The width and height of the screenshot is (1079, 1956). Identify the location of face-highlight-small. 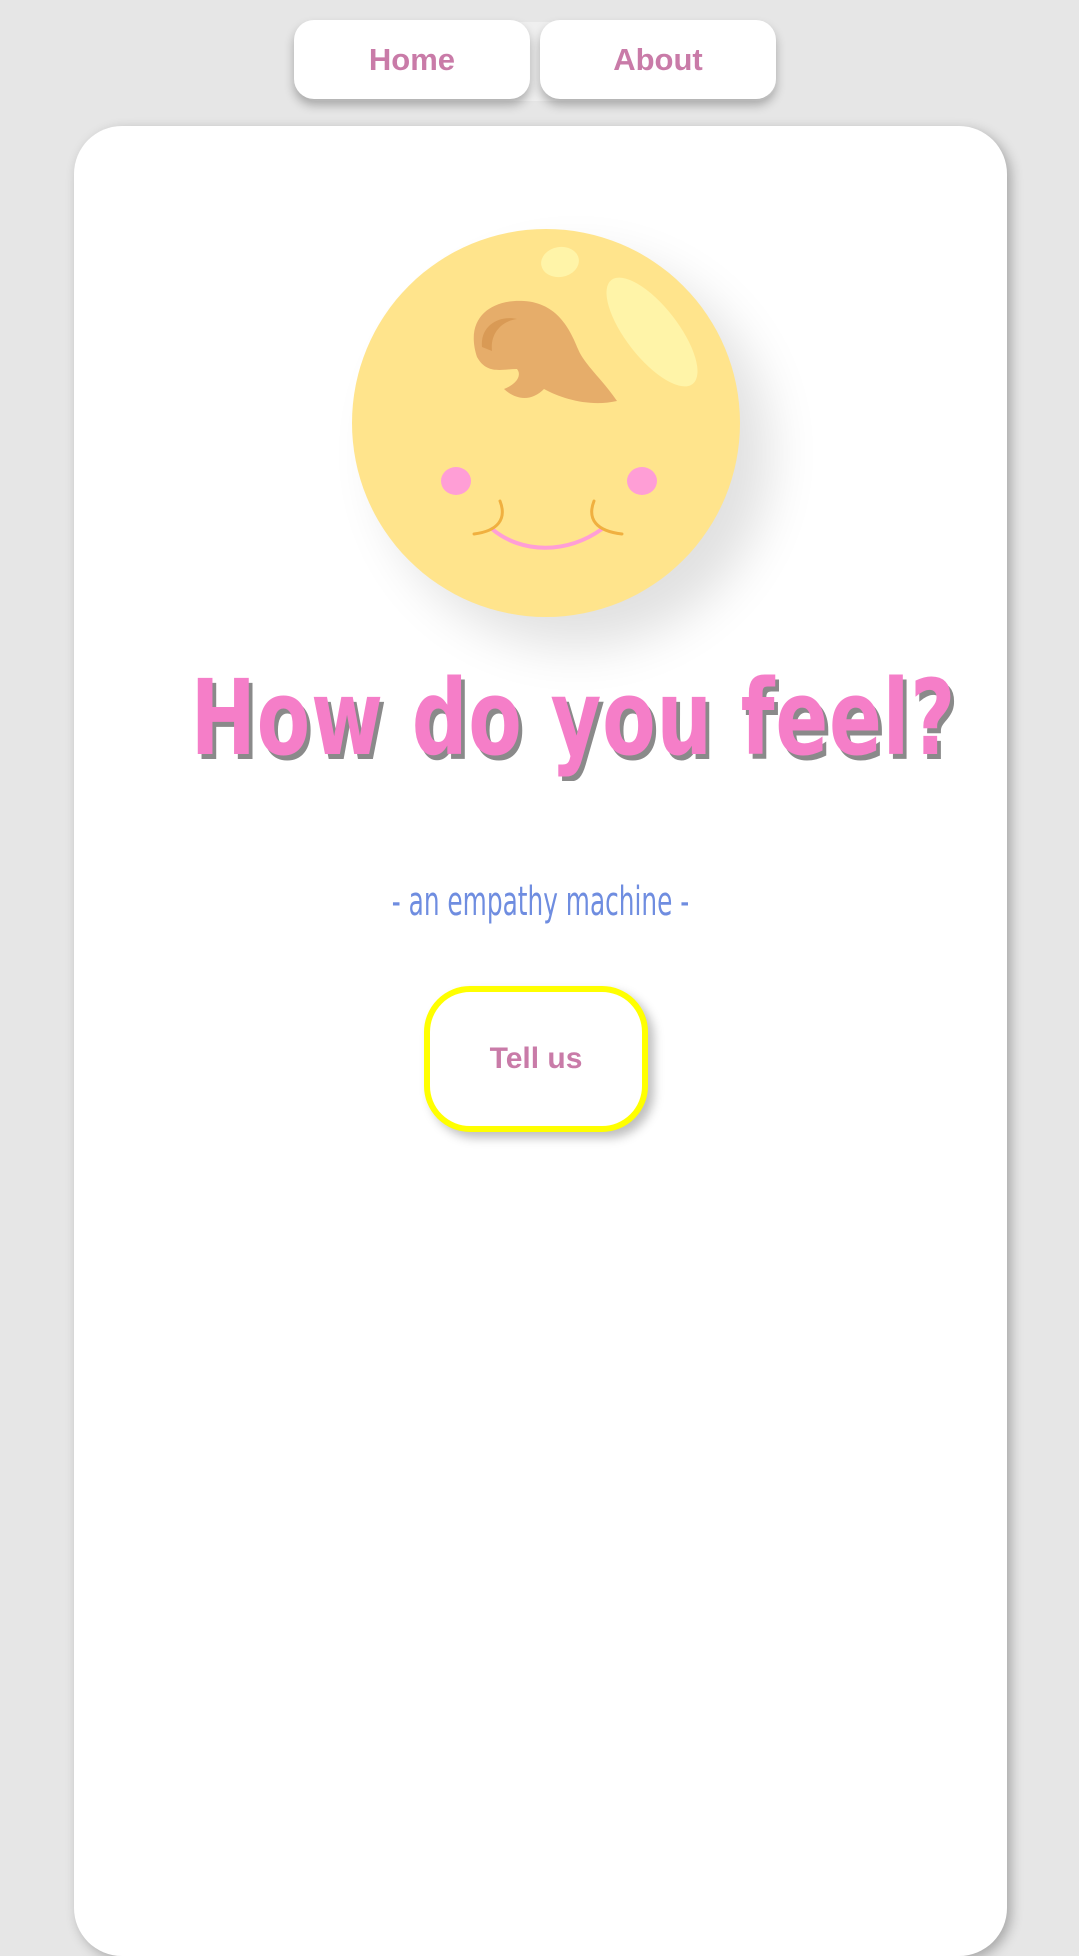
(560, 262).